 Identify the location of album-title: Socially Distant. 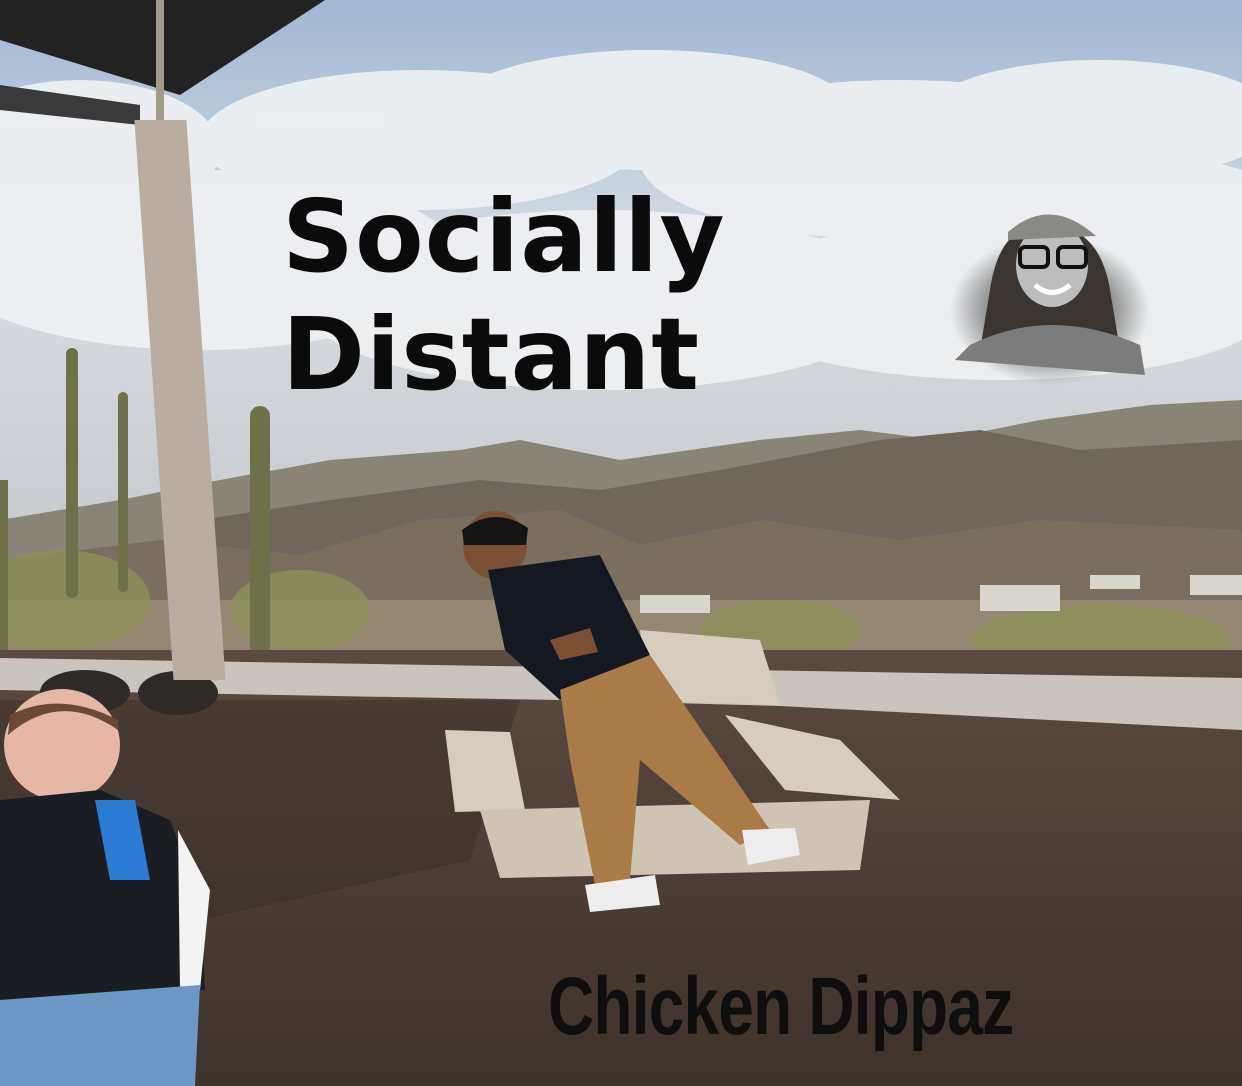
(562, 296).